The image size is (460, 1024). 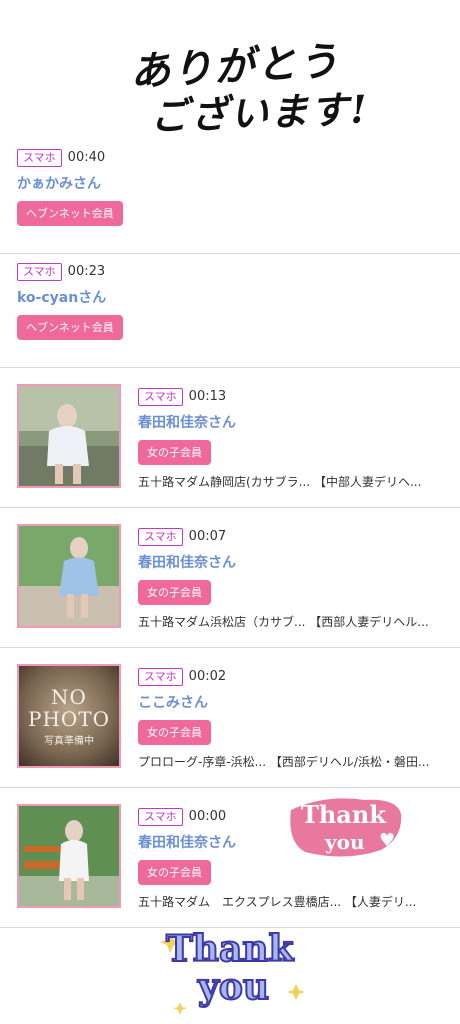 I want to click on user-name-link: ここみさん, so click(x=290, y=702).